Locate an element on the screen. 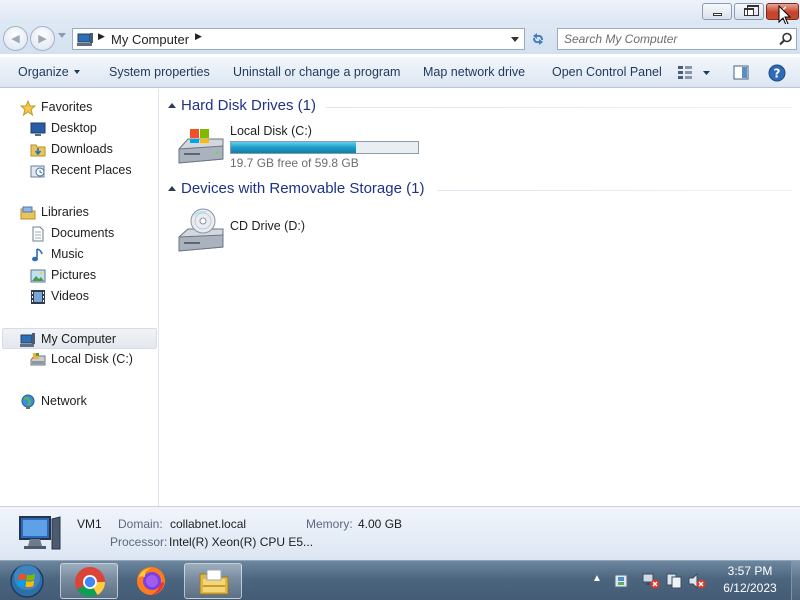 This screenshot has width=800, height=600. nav-network: Network is located at coordinates (85, 401).